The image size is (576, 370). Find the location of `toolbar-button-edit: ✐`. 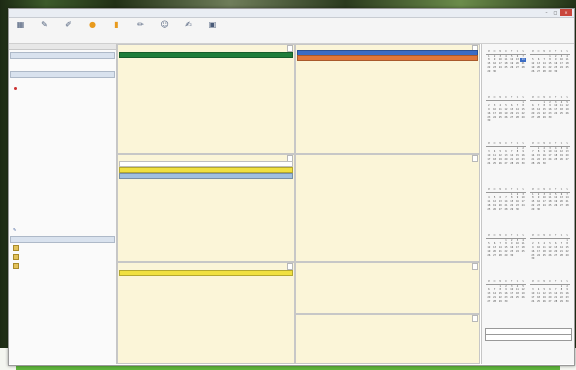

toolbar-button-edit: ✐ is located at coordinates (68, 24).